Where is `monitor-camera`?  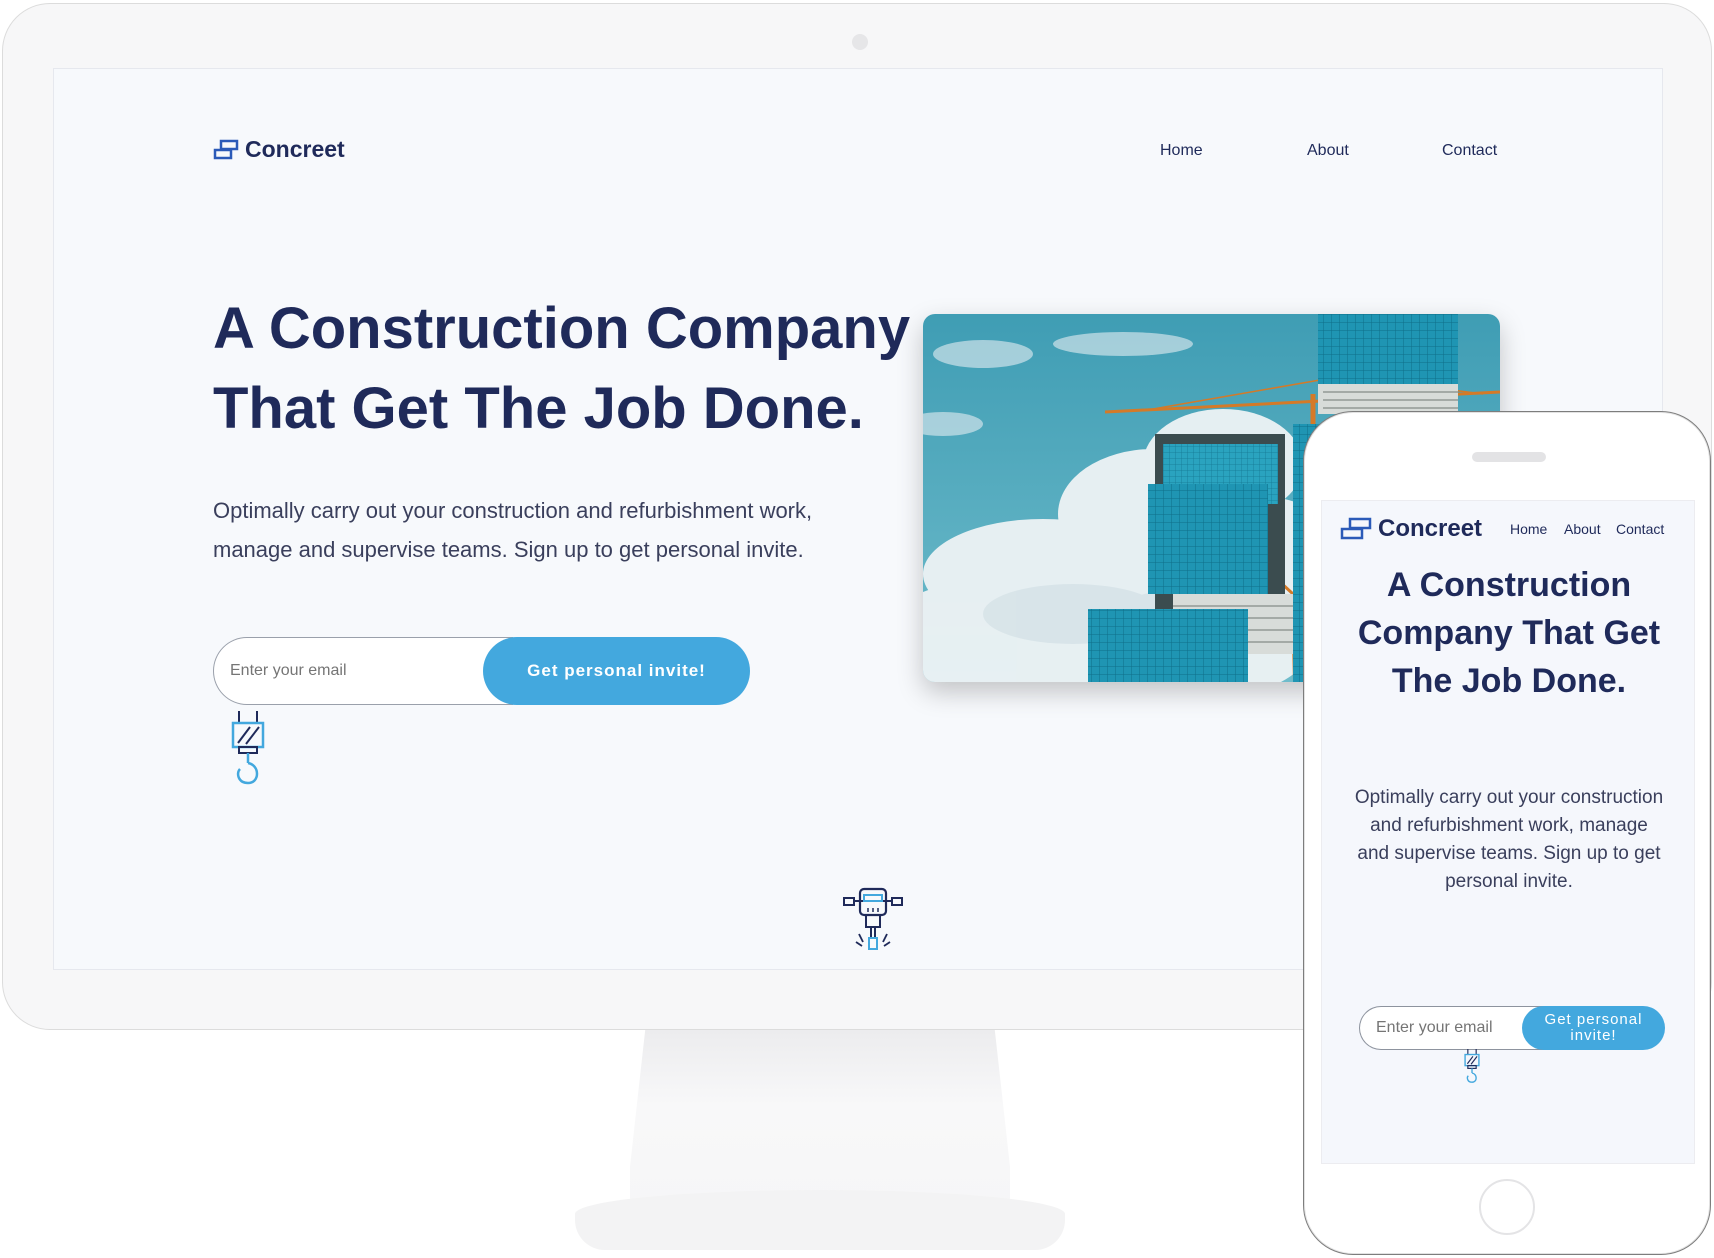 monitor-camera is located at coordinates (860, 42).